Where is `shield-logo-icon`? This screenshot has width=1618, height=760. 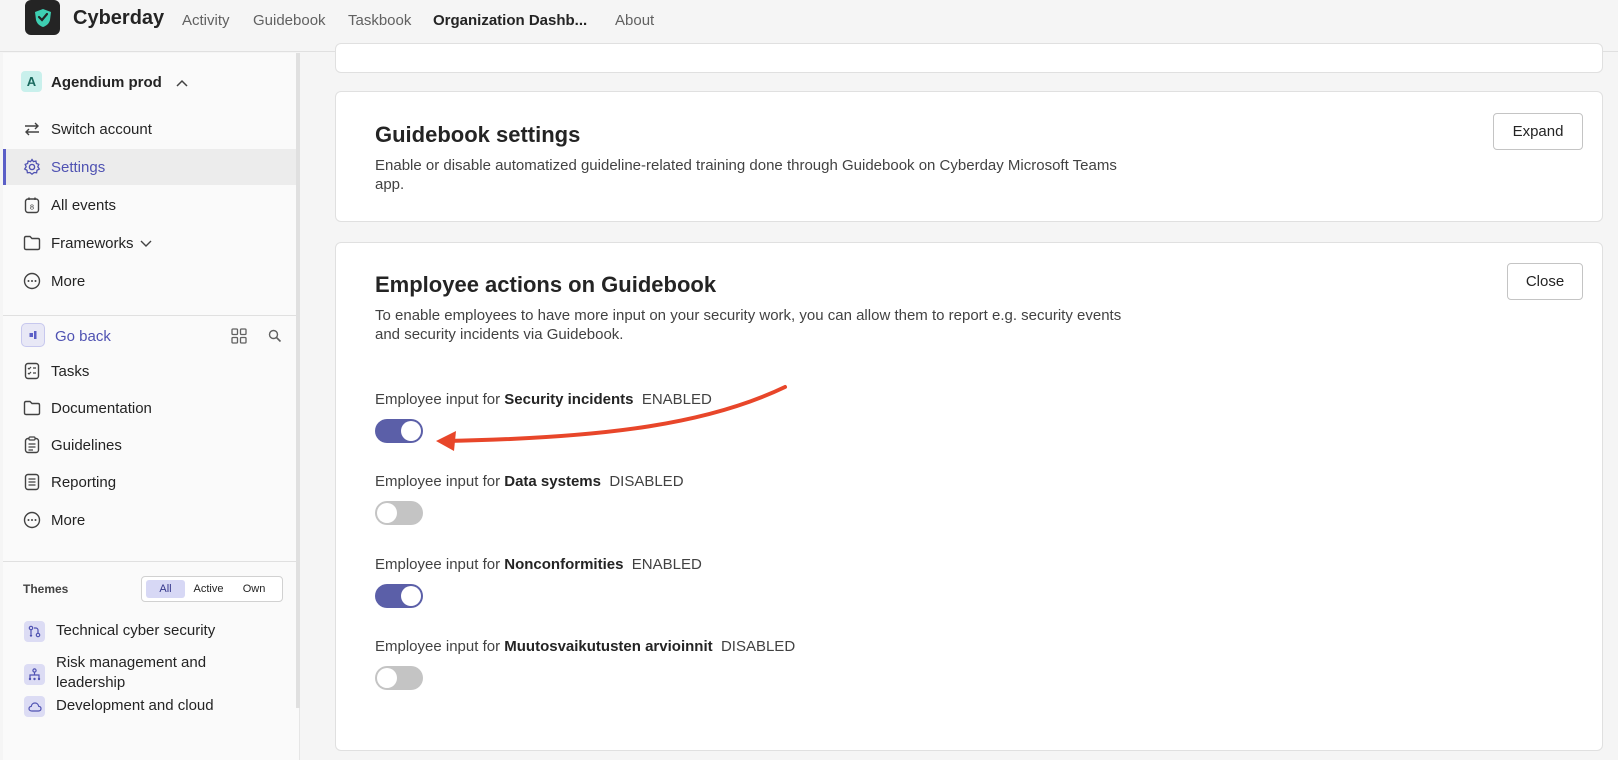 shield-logo-icon is located at coordinates (42, 17).